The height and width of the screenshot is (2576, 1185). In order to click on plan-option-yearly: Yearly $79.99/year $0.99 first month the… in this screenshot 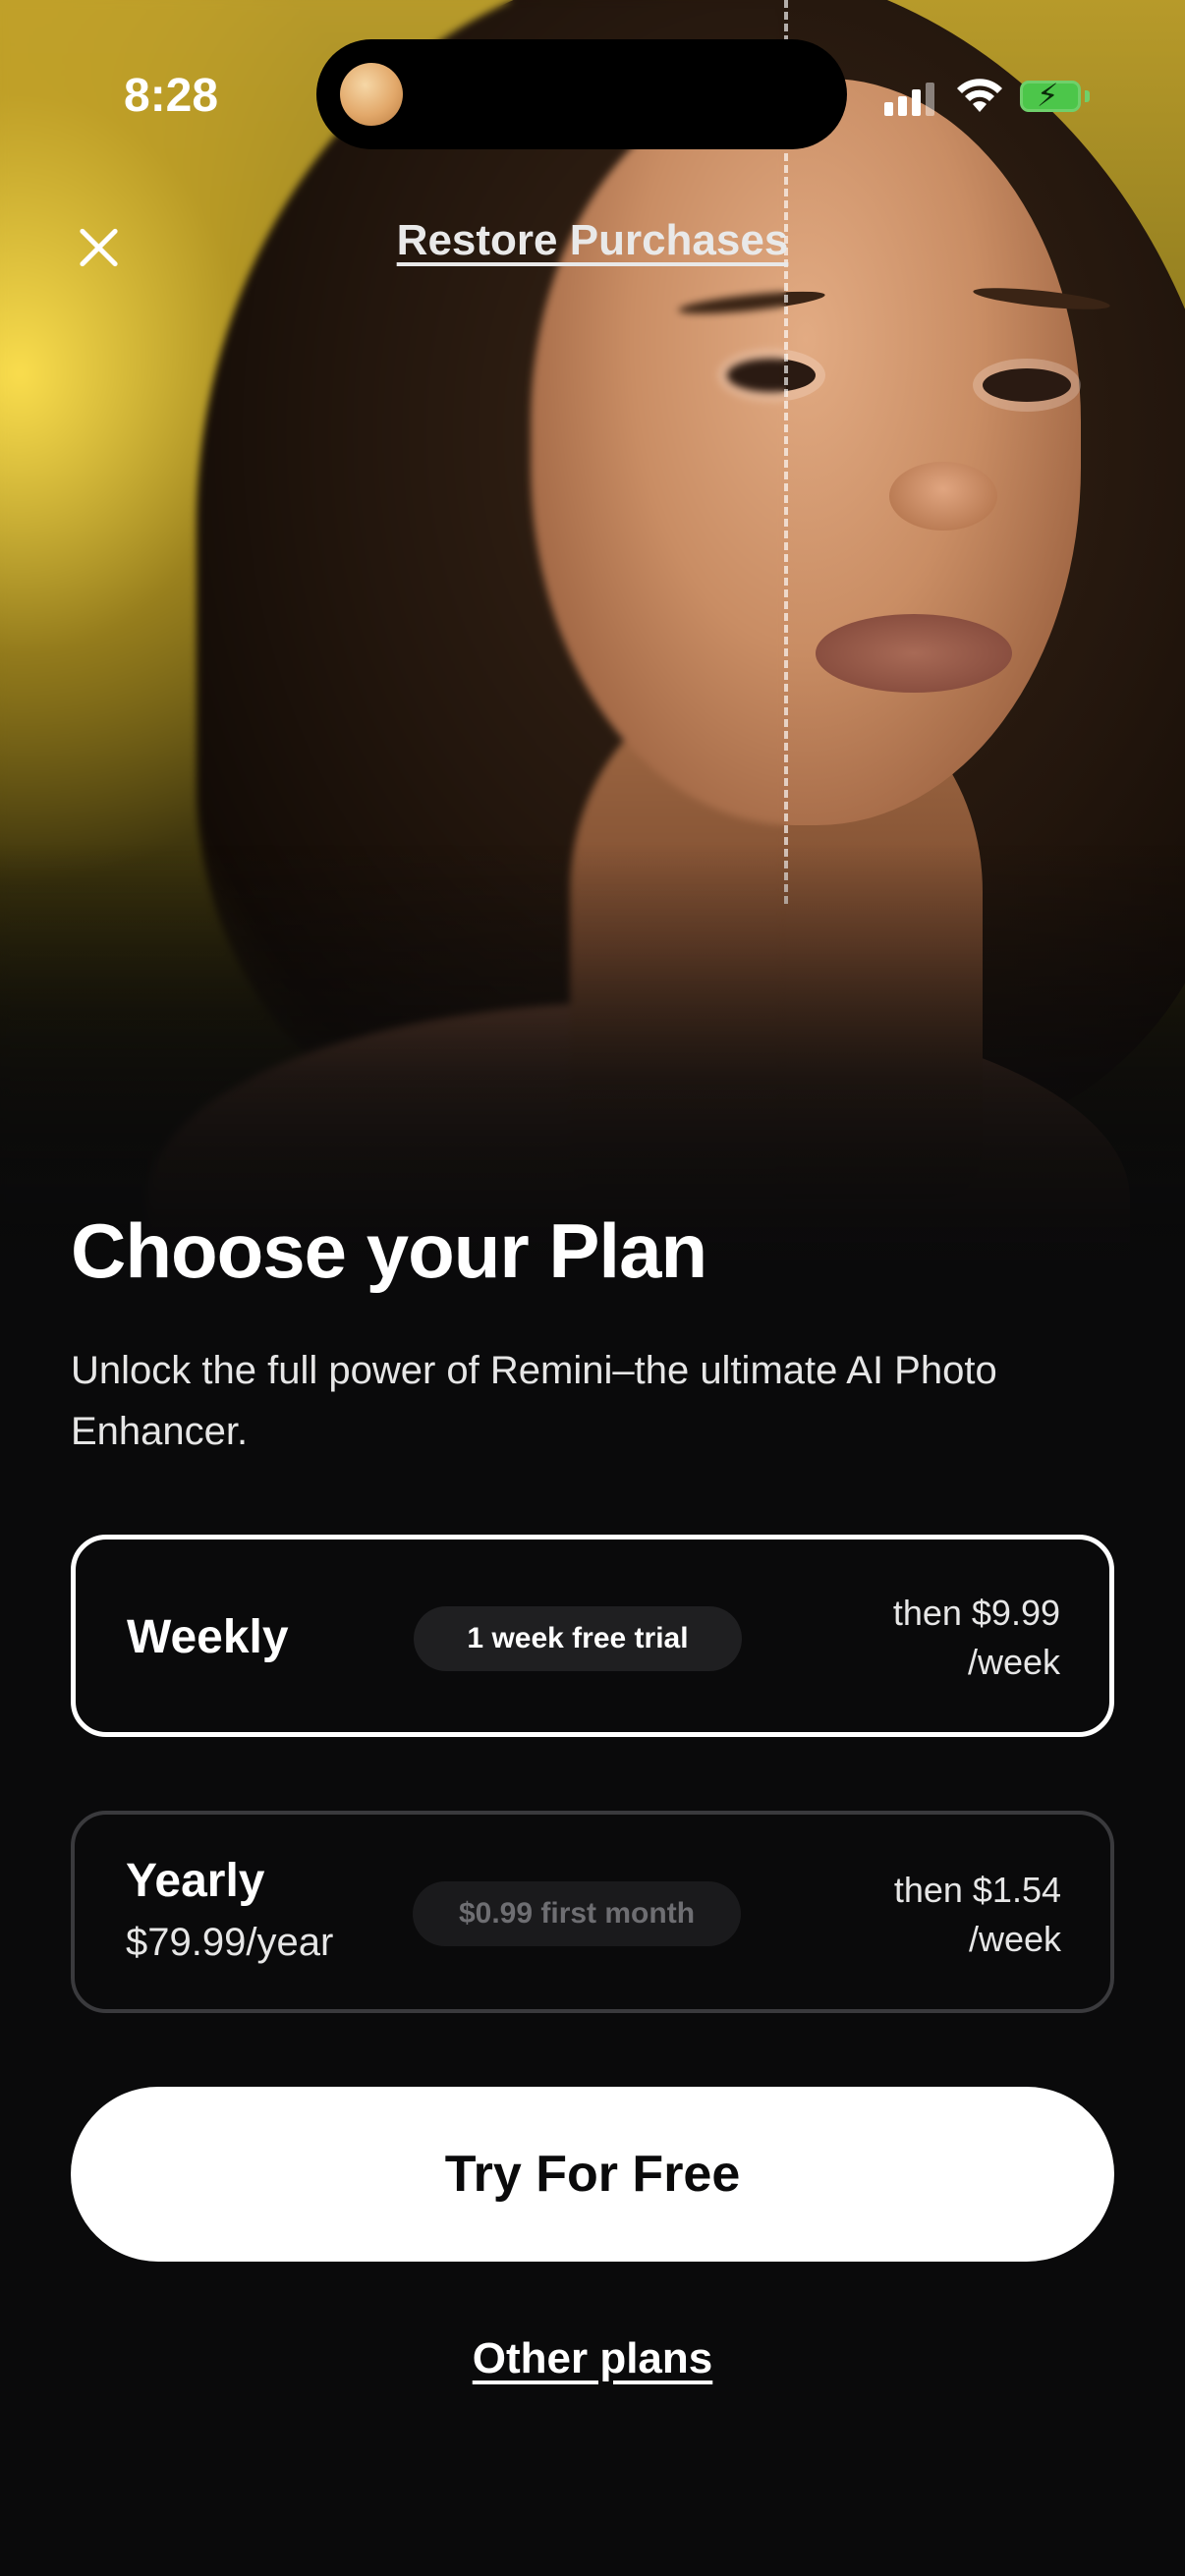, I will do `click(592, 1912)`.